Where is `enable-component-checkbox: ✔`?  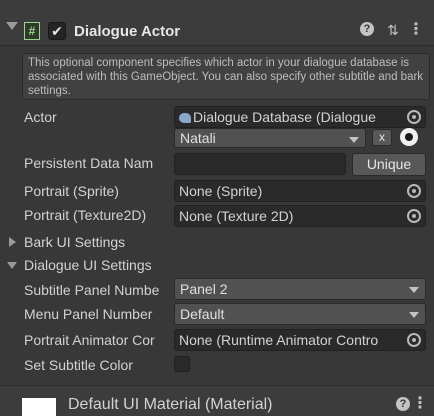
enable-component-checkbox: ✔ is located at coordinates (57, 31).